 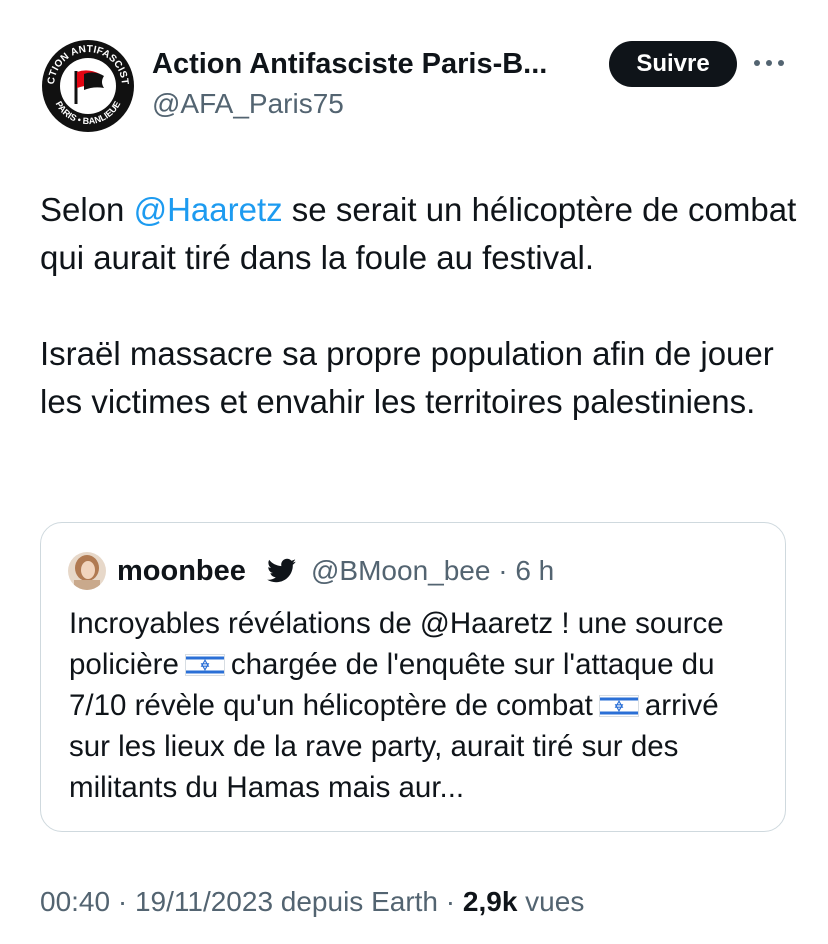 I want to click on author-avatar: ACTION ANTIFASCISTE PARIS • BANLIEUE, so click(x=88, y=86).